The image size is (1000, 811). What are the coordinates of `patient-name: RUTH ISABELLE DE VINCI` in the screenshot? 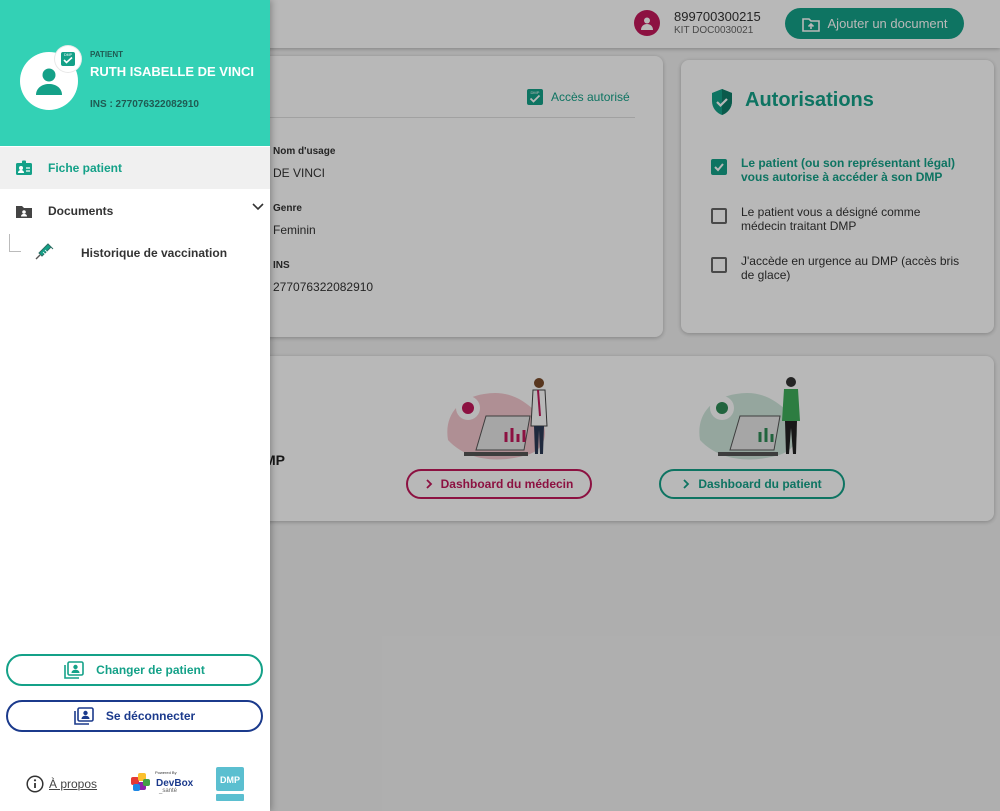 It's located at (172, 71).